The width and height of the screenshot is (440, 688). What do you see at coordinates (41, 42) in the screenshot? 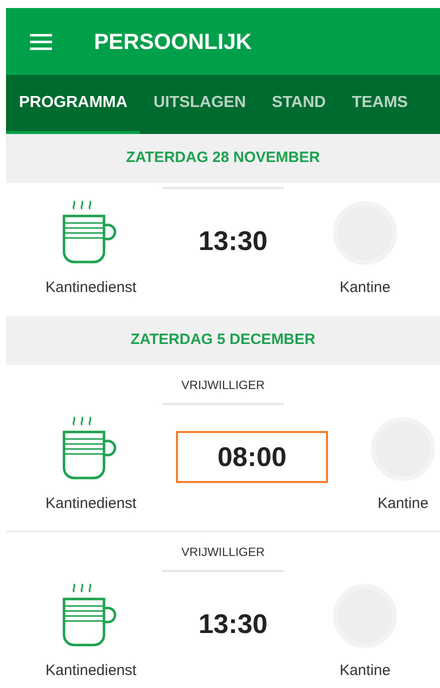
I see `menu-icon` at bounding box center [41, 42].